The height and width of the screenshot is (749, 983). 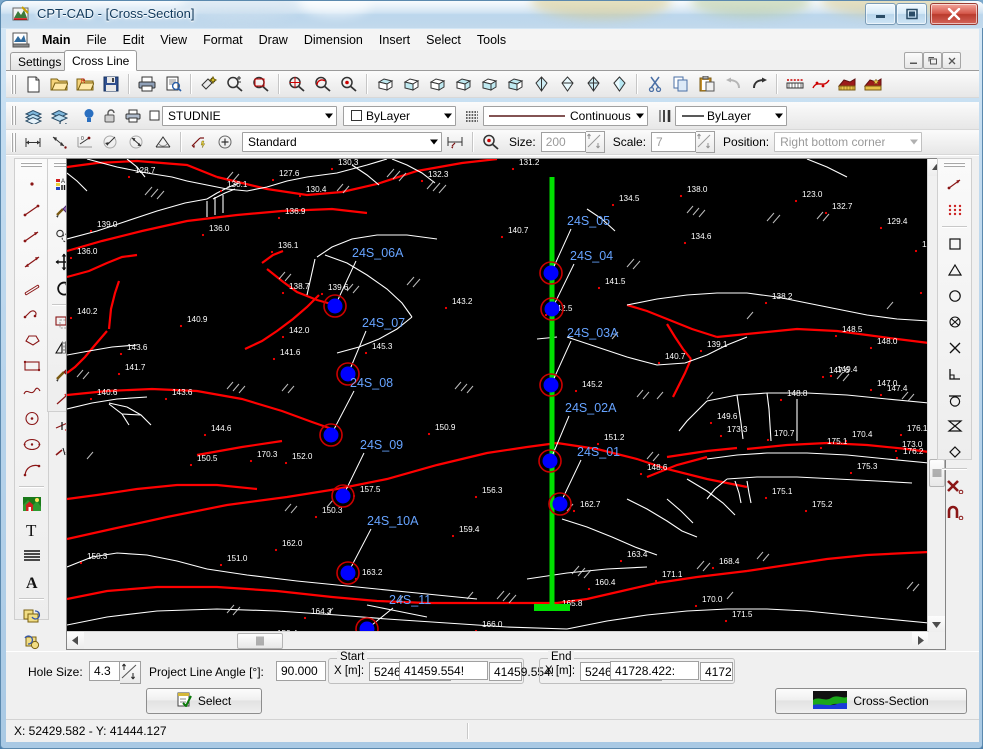 What do you see at coordinates (954, 348) in the screenshot?
I see `osnap-intersection-icon` at bounding box center [954, 348].